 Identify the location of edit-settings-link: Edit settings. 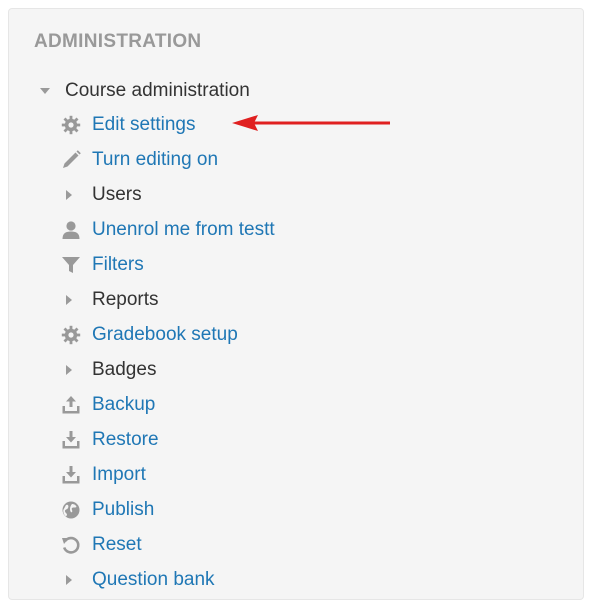
(127, 125).